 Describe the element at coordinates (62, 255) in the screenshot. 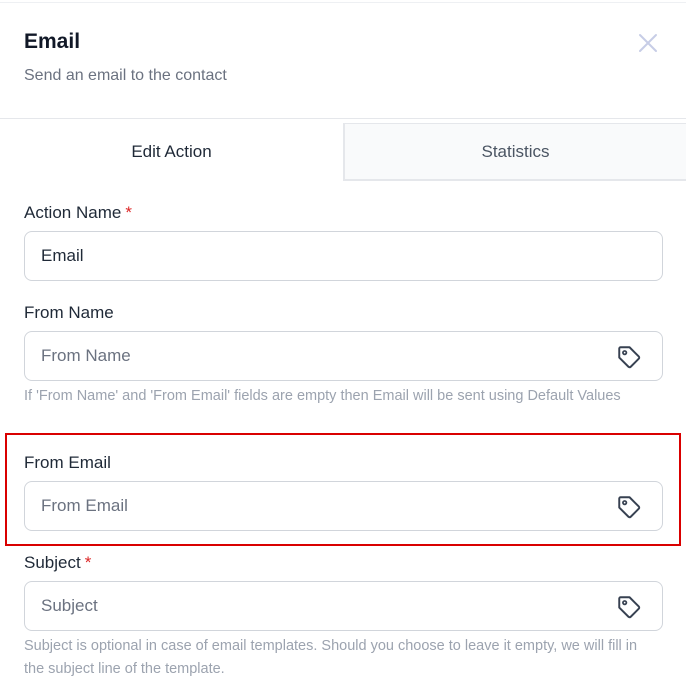

I see `action-name-value: Email` at that location.